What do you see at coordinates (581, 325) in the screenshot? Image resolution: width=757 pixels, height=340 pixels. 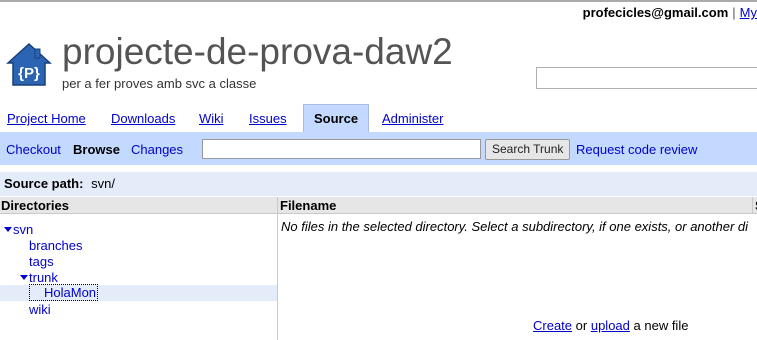 I see `or-text: or` at bounding box center [581, 325].